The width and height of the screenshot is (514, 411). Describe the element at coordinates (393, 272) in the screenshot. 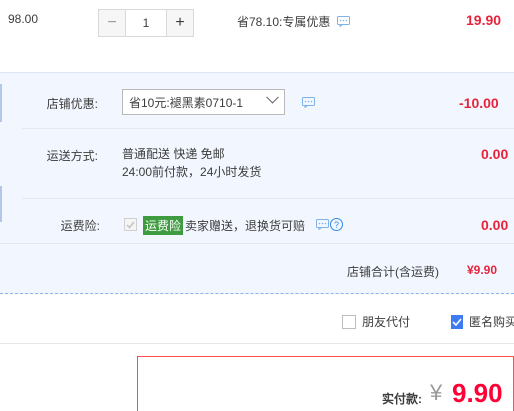

I see `shop-total-label: 店铺合计(含运费)` at that location.